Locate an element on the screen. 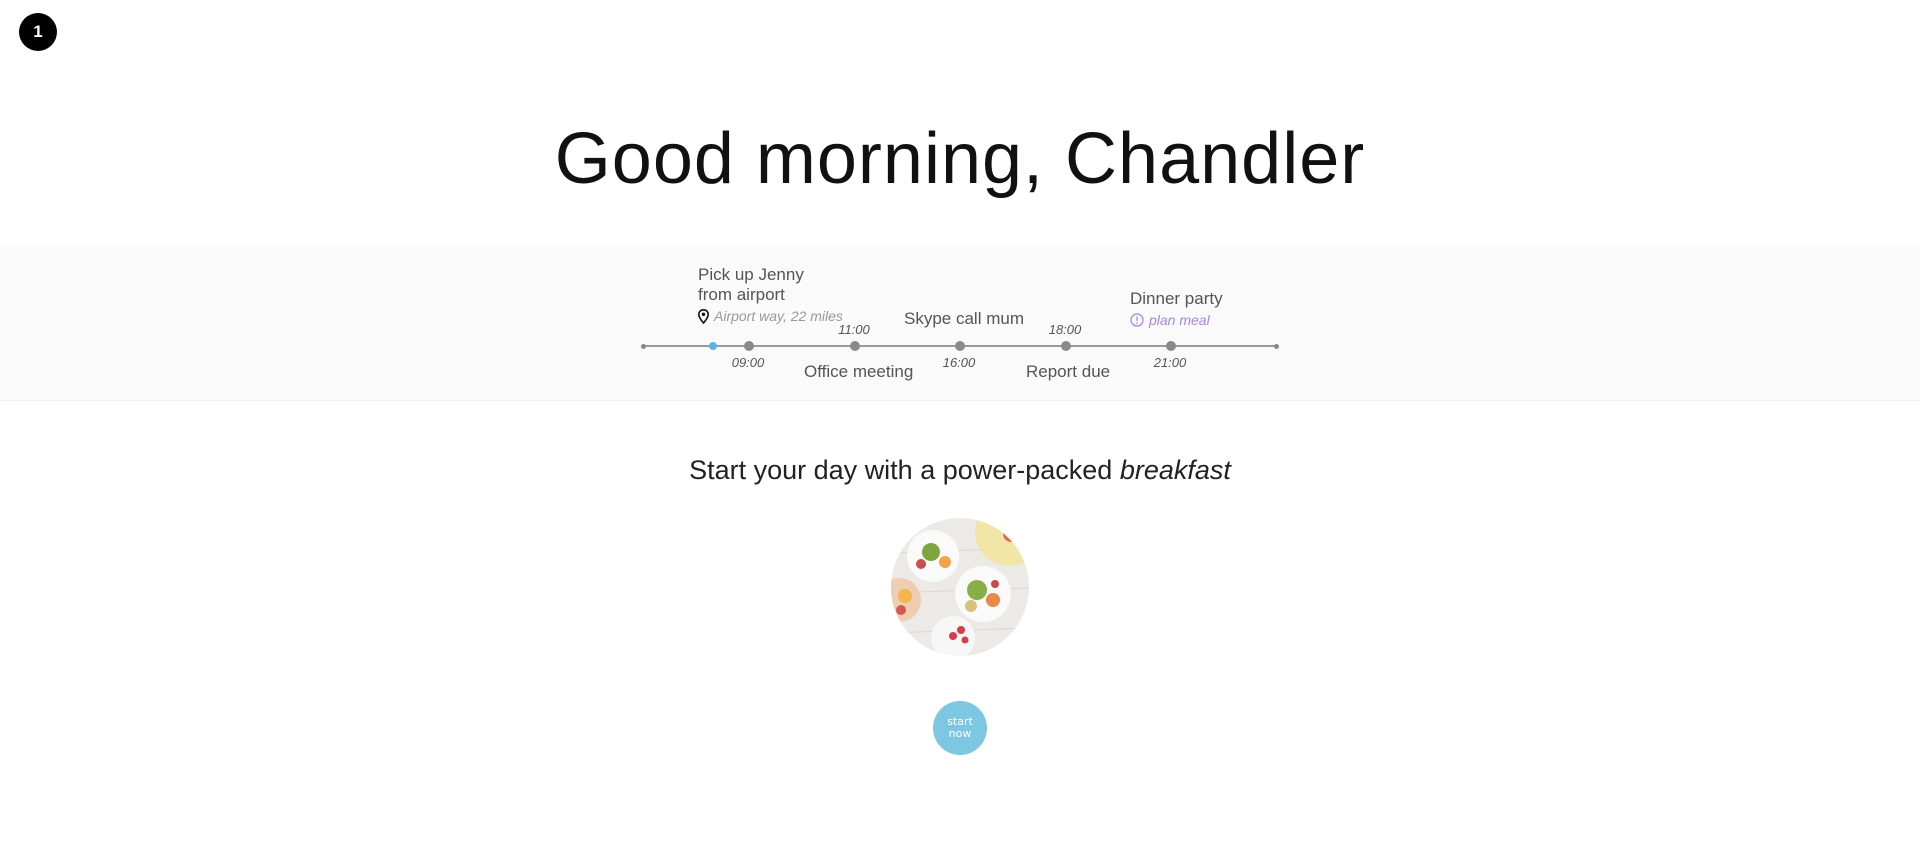 This screenshot has height=864, width=1920. plan-meal-text: plan meal is located at coordinates (1179, 320).